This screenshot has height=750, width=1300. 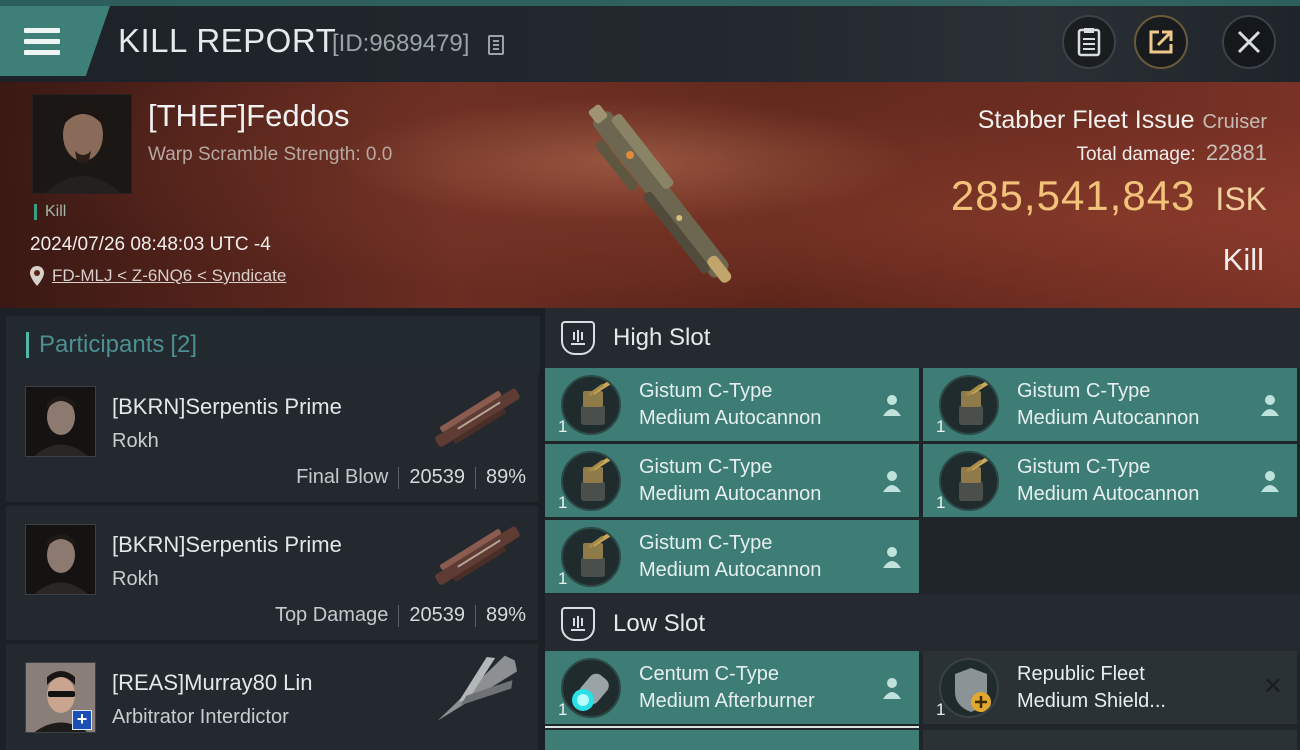 What do you see at coordinates (1234, 122) in the screenshot?
I see `ship-class: Cruiser` at bounding box center [1234, 122].